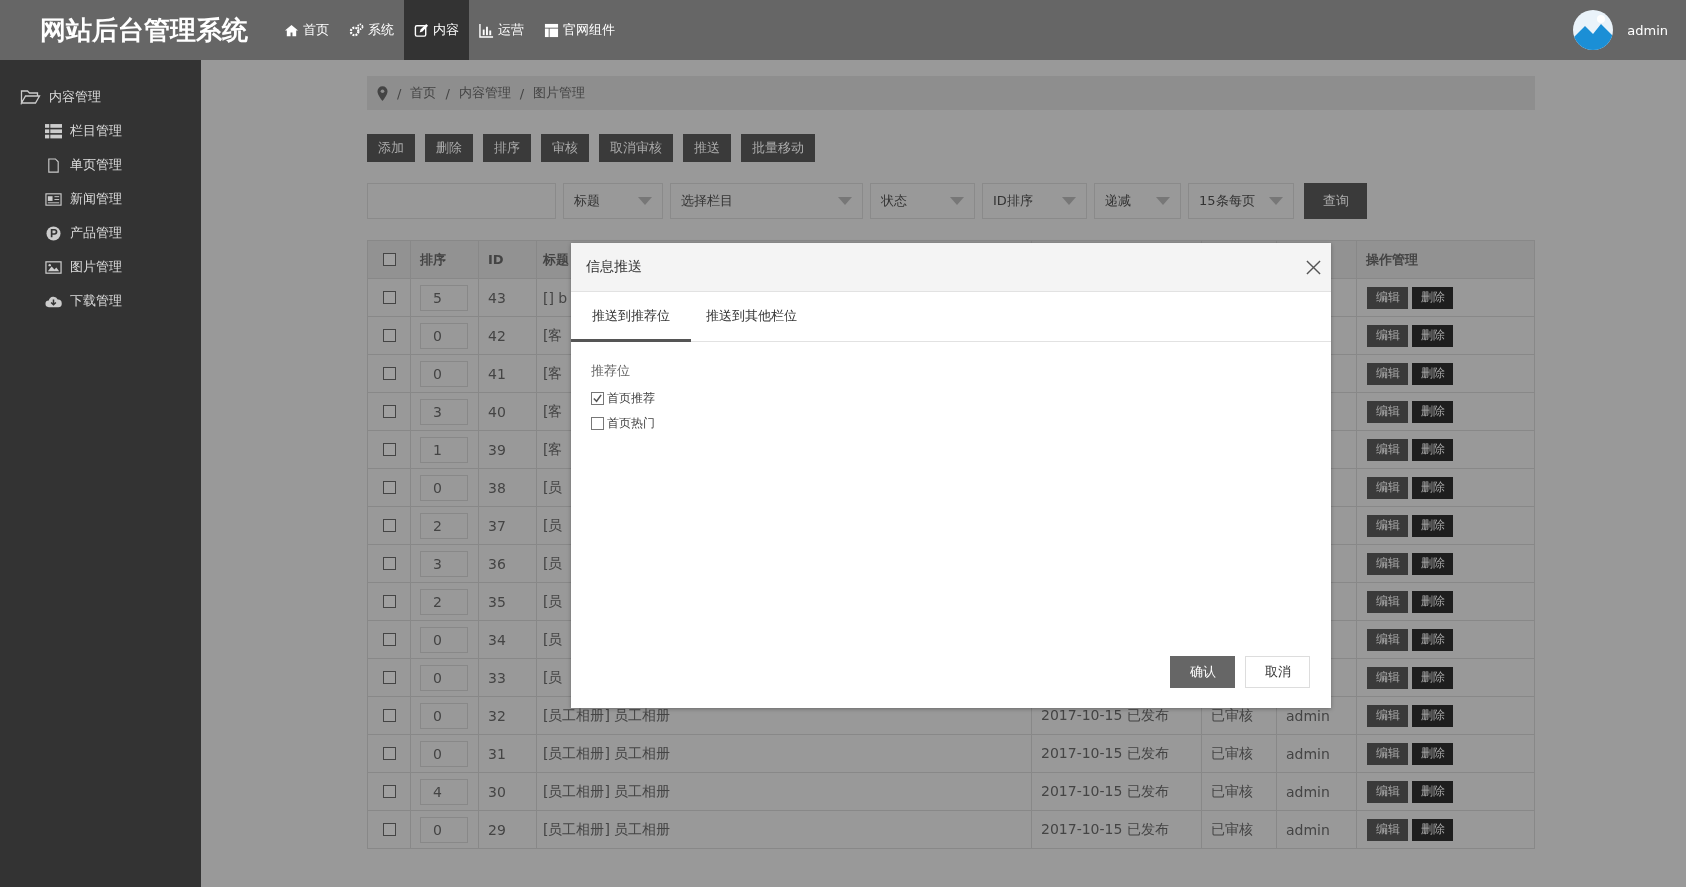 Image resolution: width=1686 pixels, height=887 pixels. Describe the element at coordinates (306, 30) in the screenshot. I see `nav-item: 首页` at that location.